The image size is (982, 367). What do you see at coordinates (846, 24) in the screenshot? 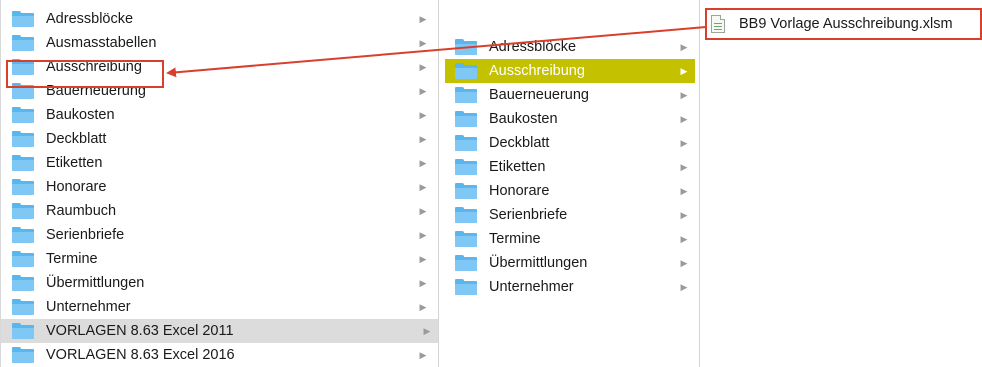
I see `file-name-label: BB9 Vorlage Ausschreibung.xlsm` at bounding box center [846, 24].